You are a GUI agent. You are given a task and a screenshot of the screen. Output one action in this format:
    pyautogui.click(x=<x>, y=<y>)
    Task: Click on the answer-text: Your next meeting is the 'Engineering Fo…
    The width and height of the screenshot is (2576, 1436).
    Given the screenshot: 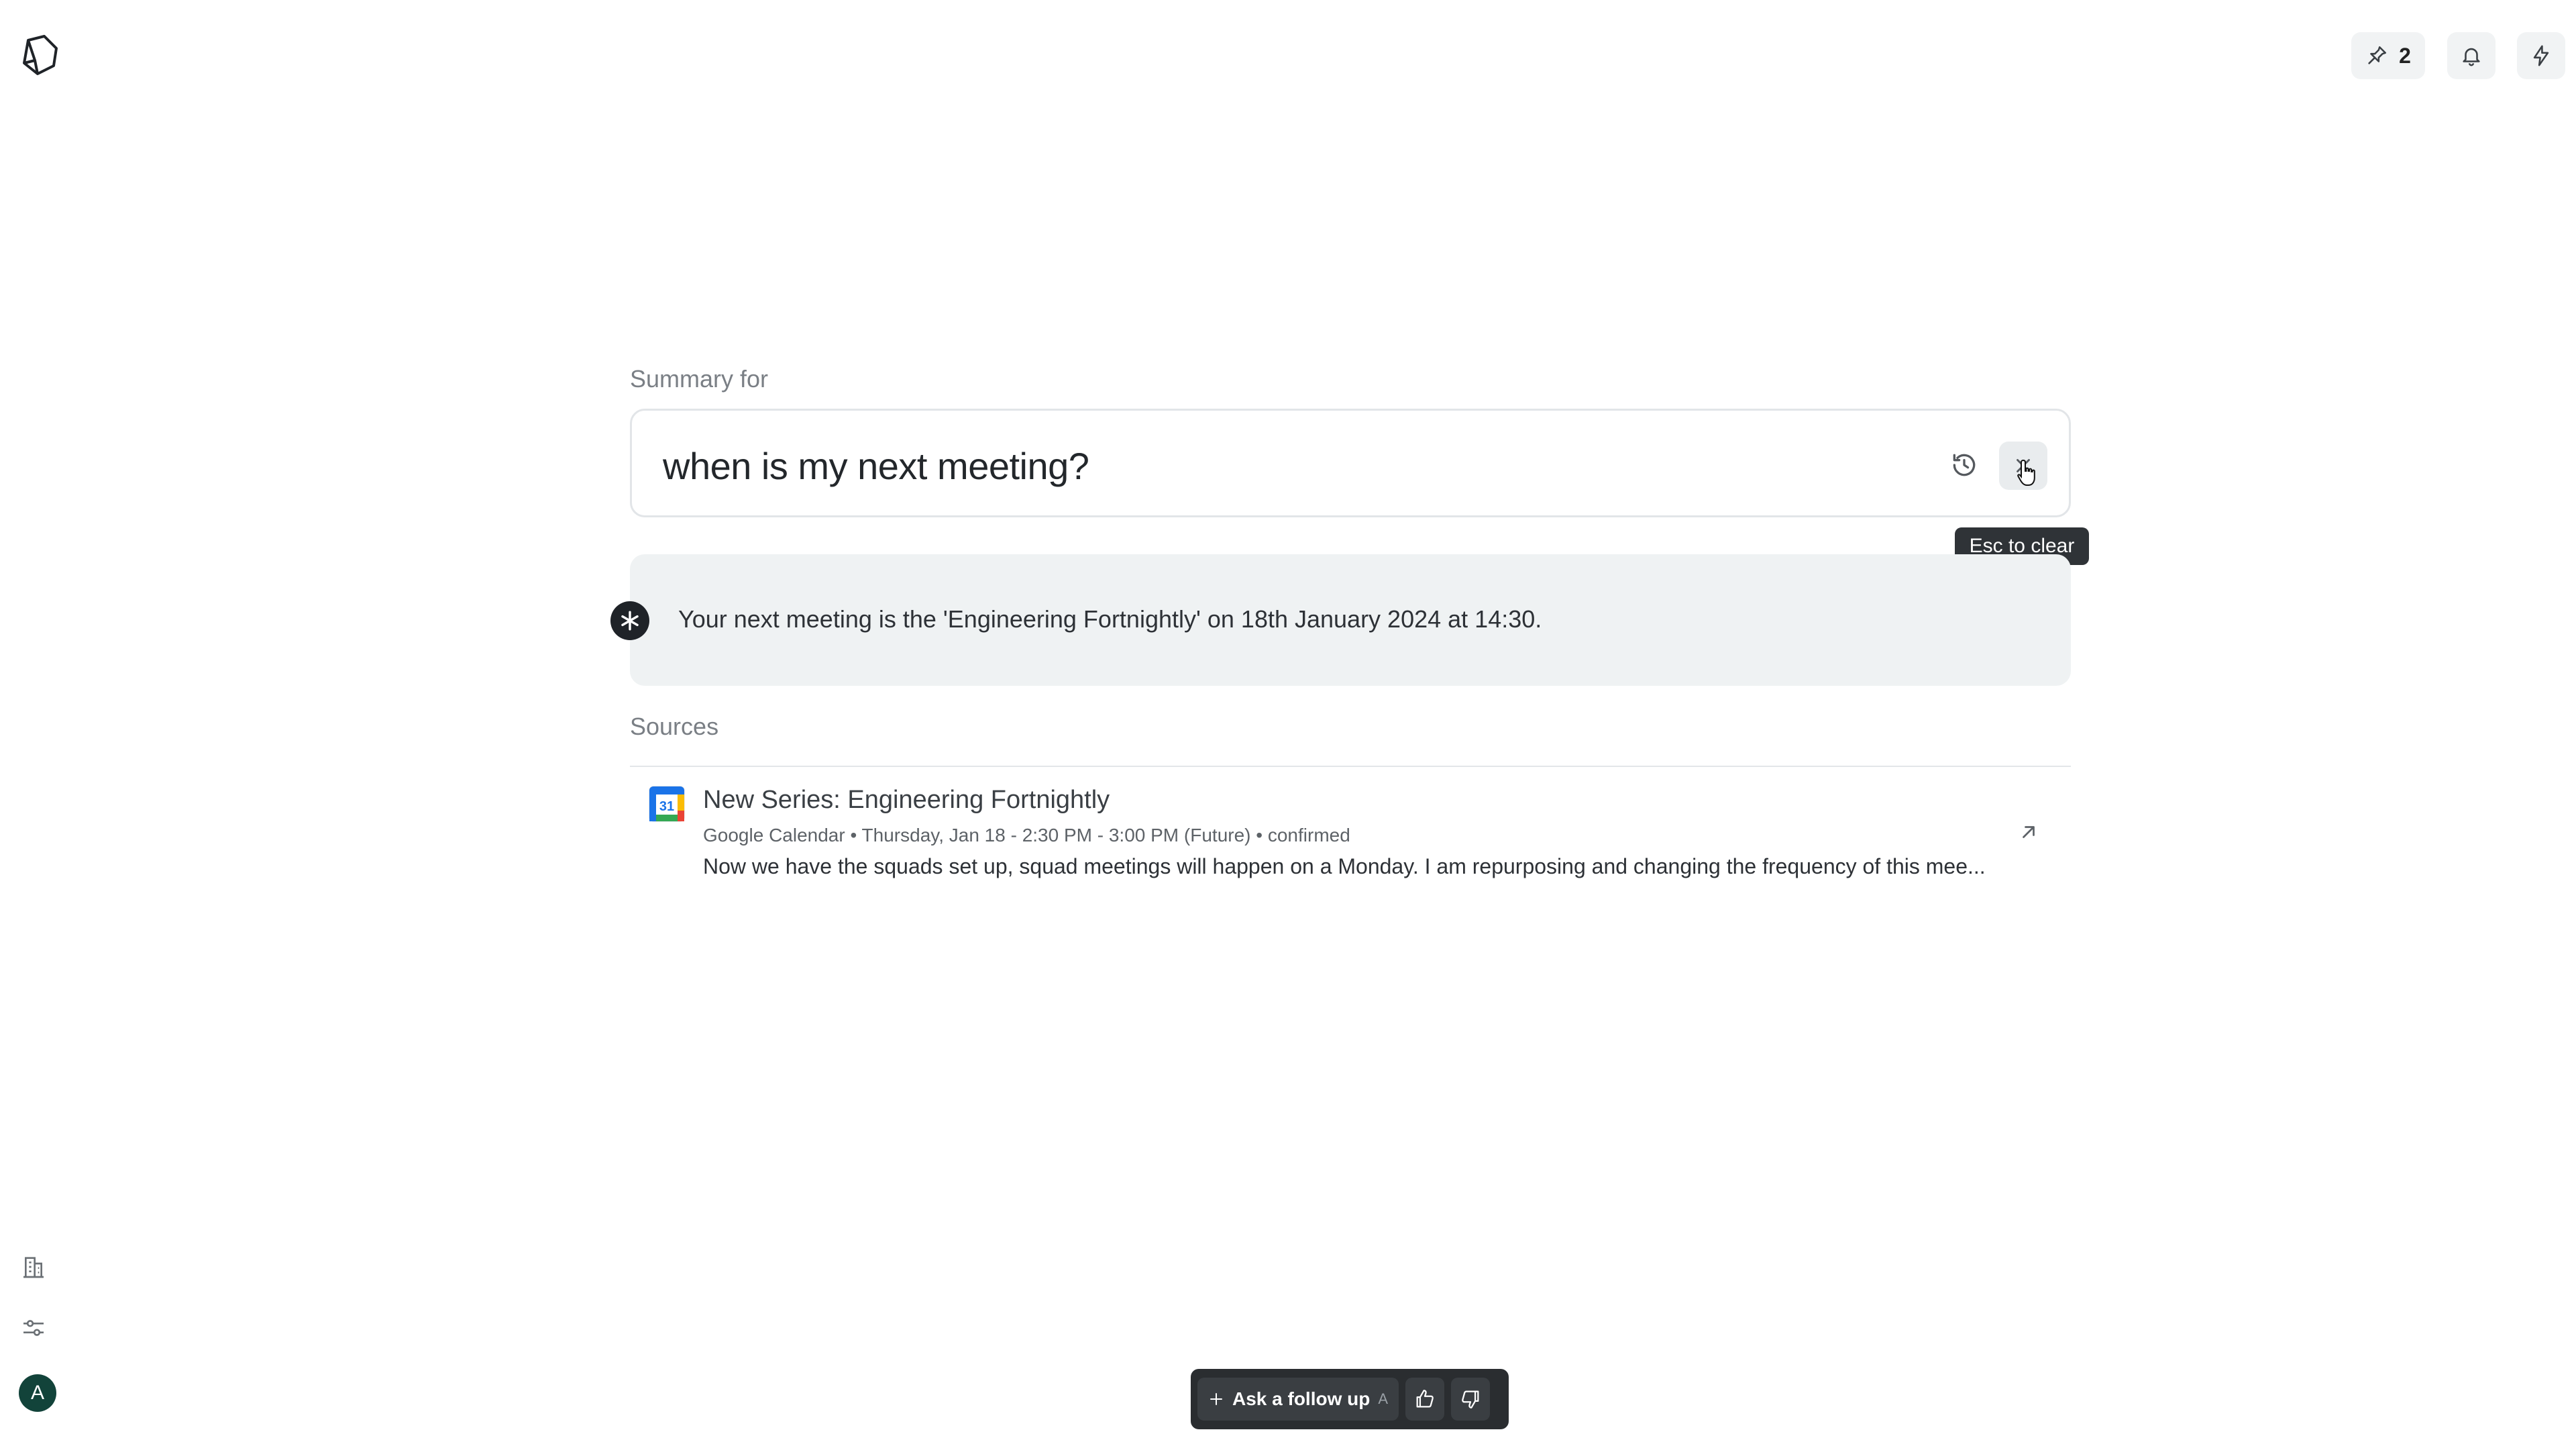 What is the action you would take?
    pyautogui.click(x=1110, y=619)
    